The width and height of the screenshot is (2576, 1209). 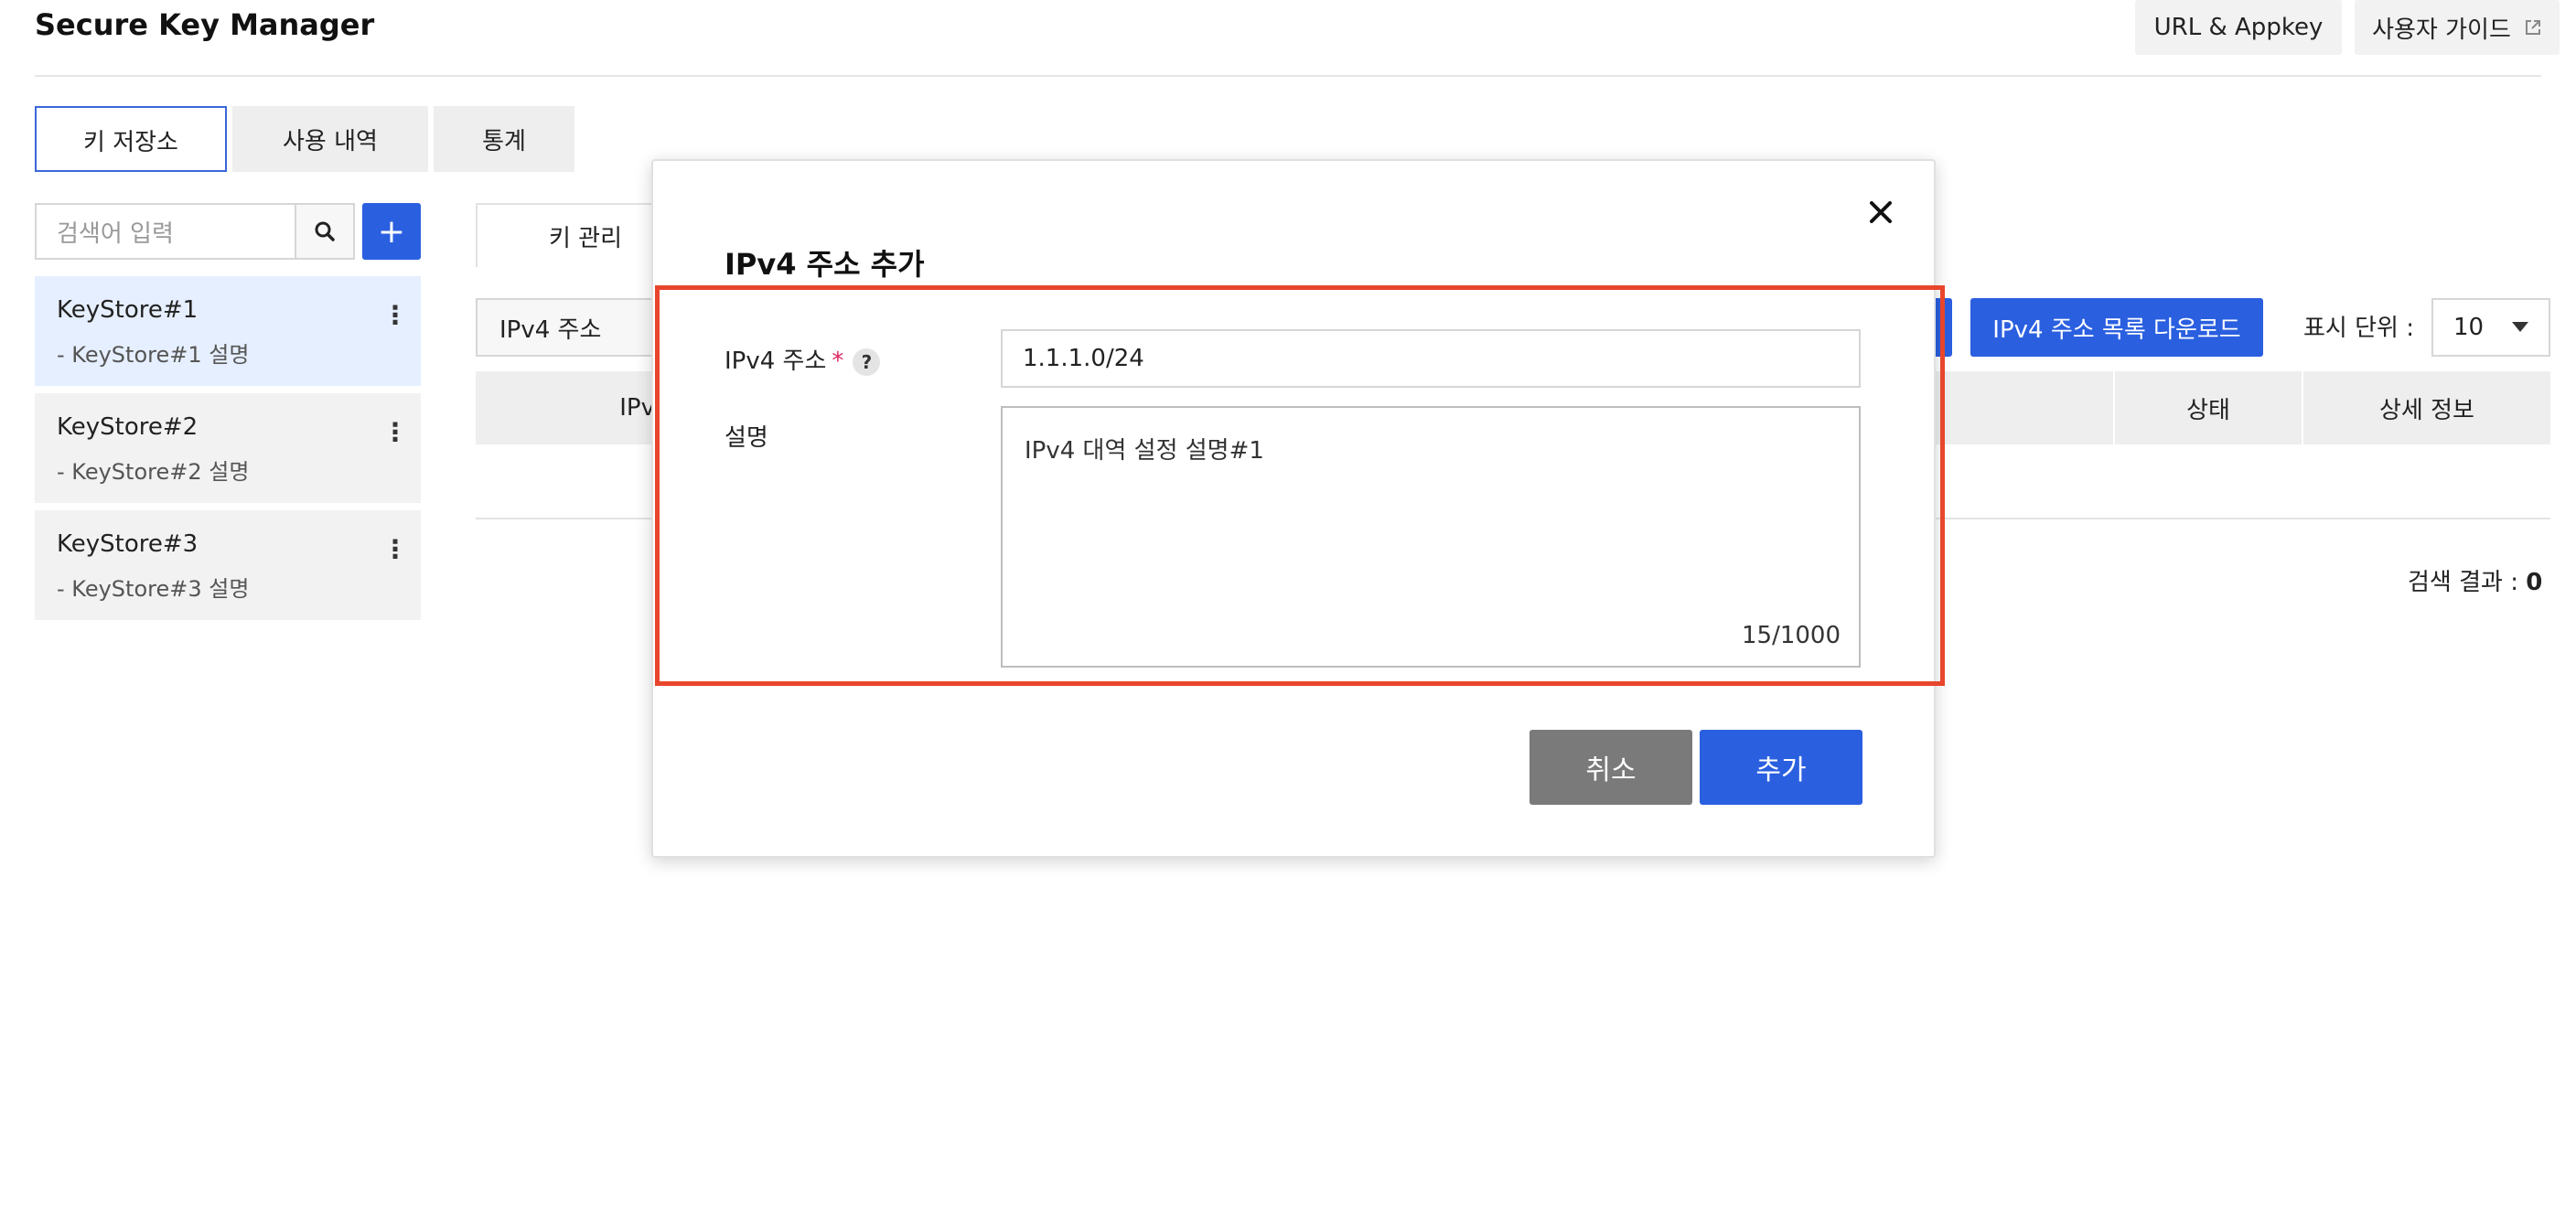 What do you see at coordinates (153, 589) in the screenshot?
I see `keystore-desc: - KeyStore#3 설명` at bounding box center [153, 589].